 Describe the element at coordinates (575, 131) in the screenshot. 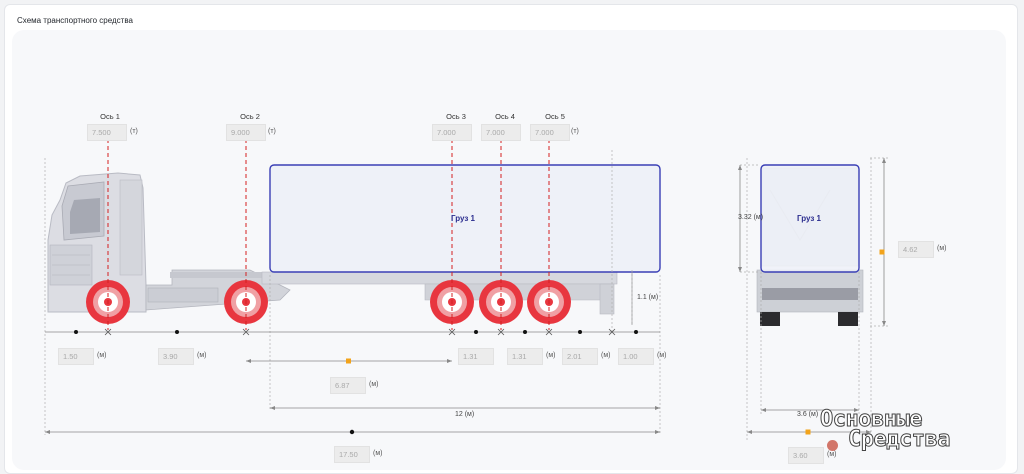

I see `axle-5-load-unit: (т)` at that location.